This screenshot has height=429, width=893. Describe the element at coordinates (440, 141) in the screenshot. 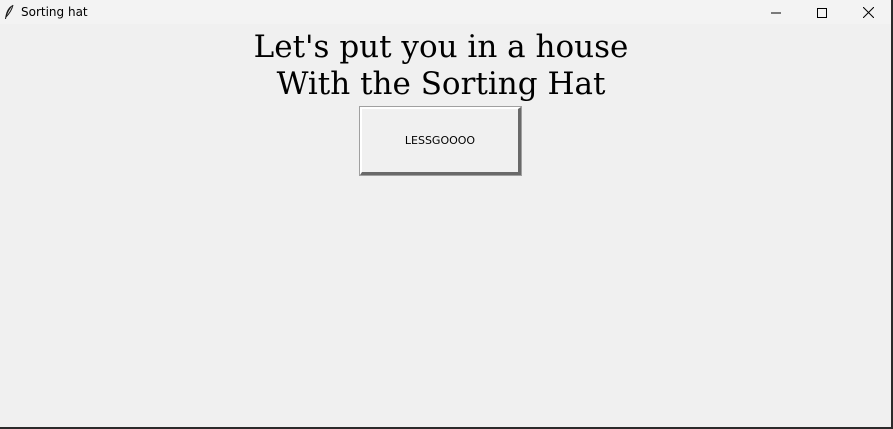

I see `lessgoooo-button: LESSGOOOO` at that location.